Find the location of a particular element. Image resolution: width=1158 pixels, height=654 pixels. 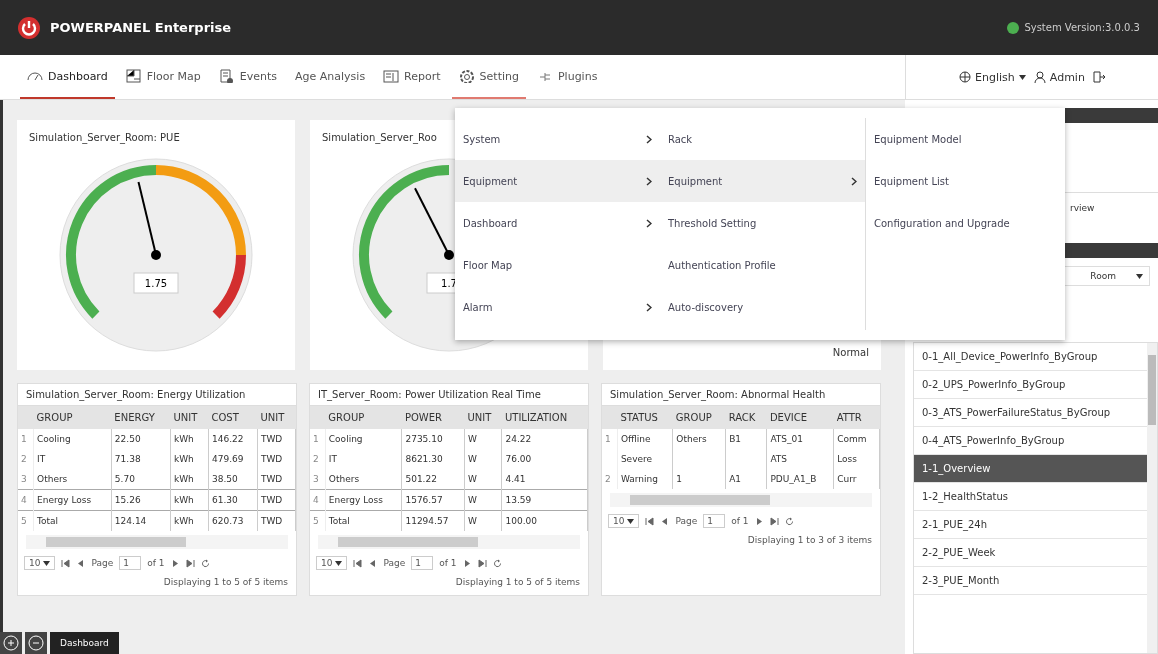

dashboard-tab: Dashboard is located at coordinates (84, 643).